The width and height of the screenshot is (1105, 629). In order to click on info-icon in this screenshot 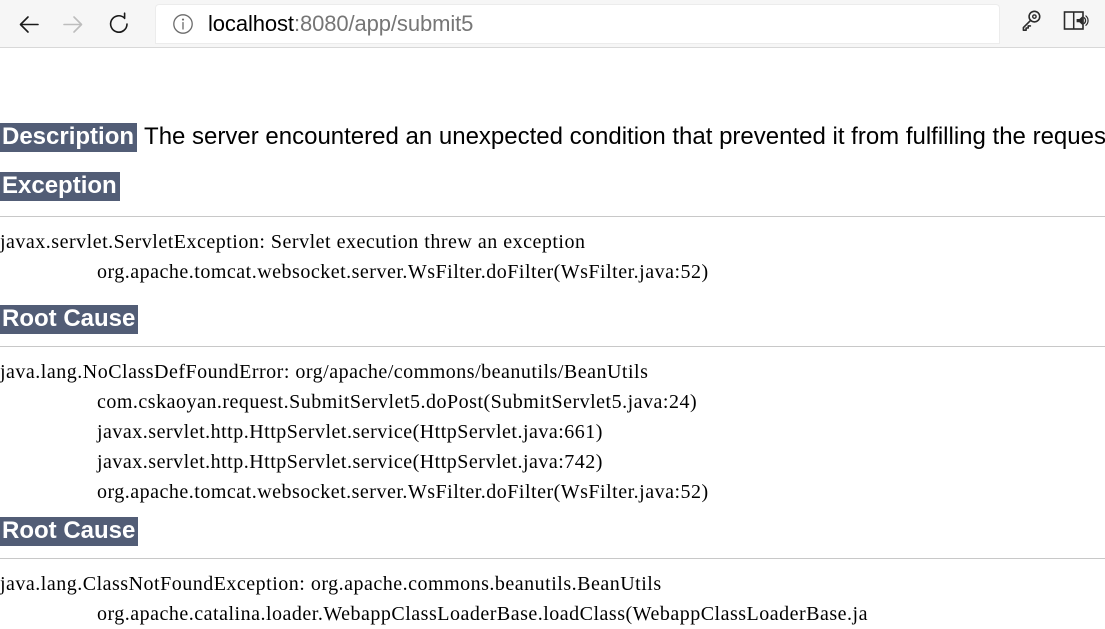, I will do `click(183, 24)`.